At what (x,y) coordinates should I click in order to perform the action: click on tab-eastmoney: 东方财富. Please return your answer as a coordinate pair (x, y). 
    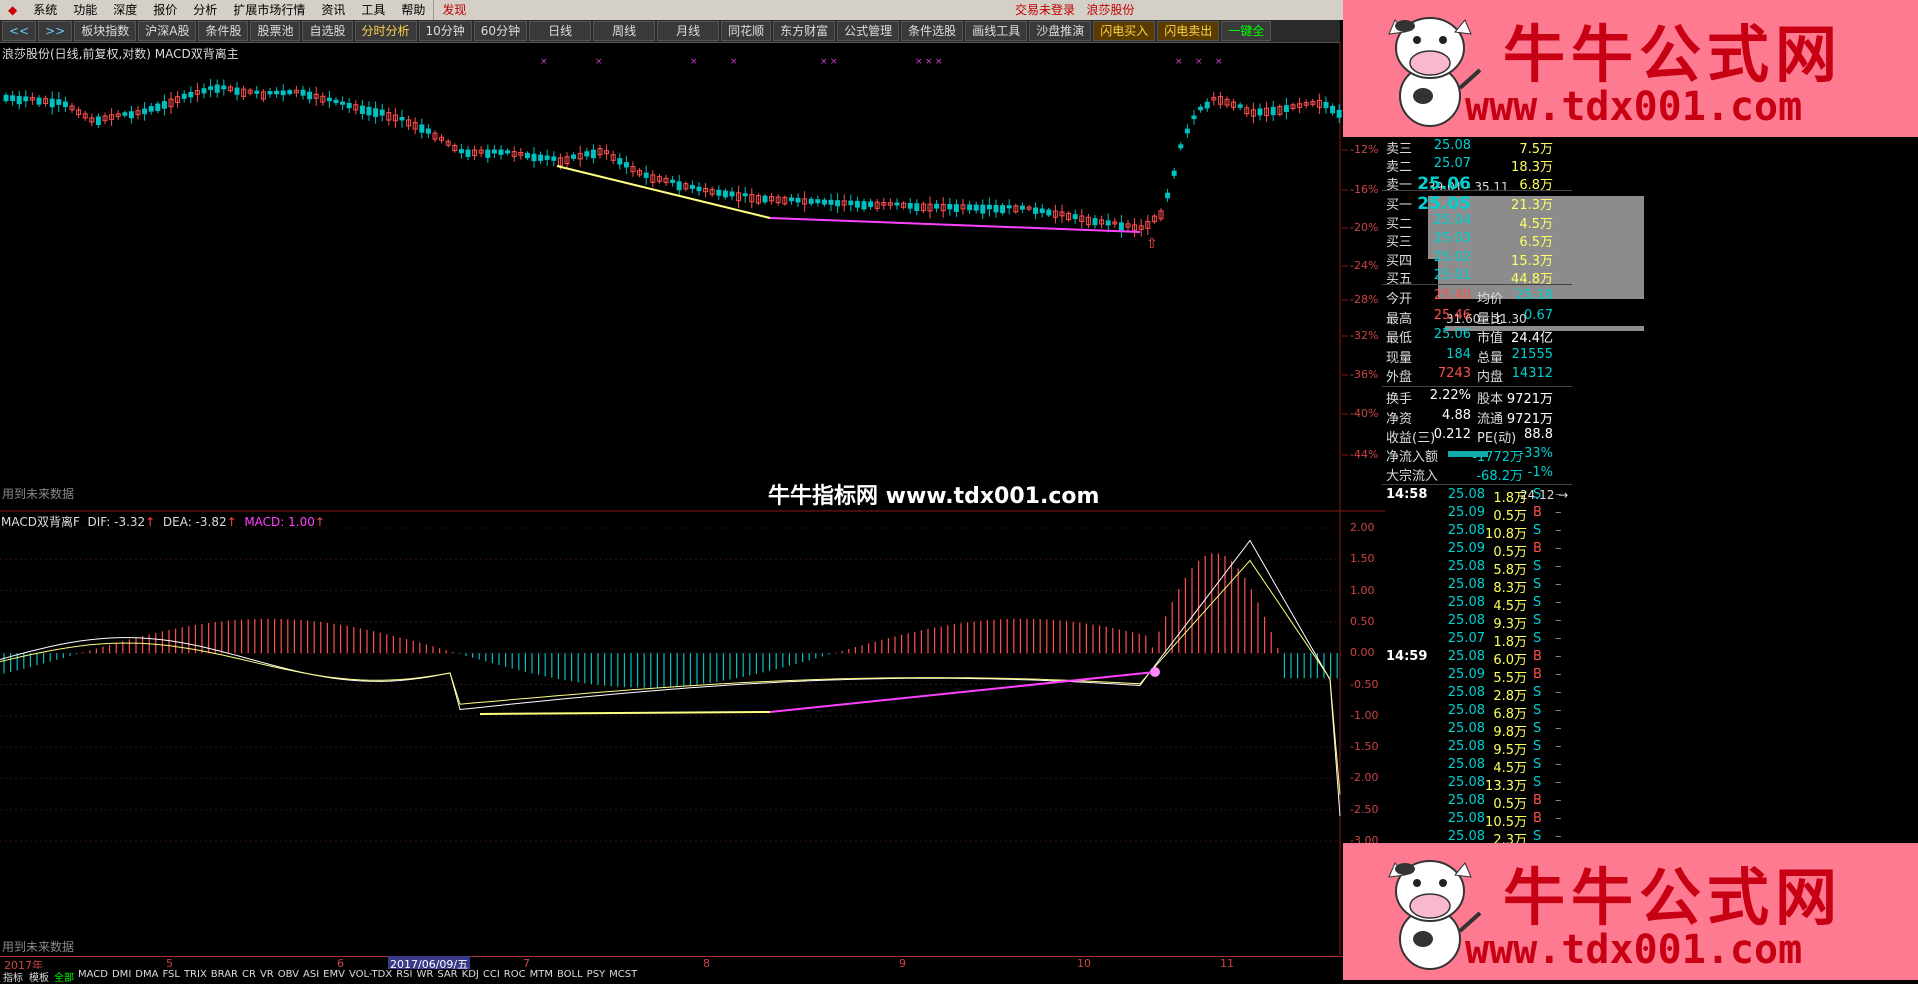
    Looking at the image, I should click on (804, 31).